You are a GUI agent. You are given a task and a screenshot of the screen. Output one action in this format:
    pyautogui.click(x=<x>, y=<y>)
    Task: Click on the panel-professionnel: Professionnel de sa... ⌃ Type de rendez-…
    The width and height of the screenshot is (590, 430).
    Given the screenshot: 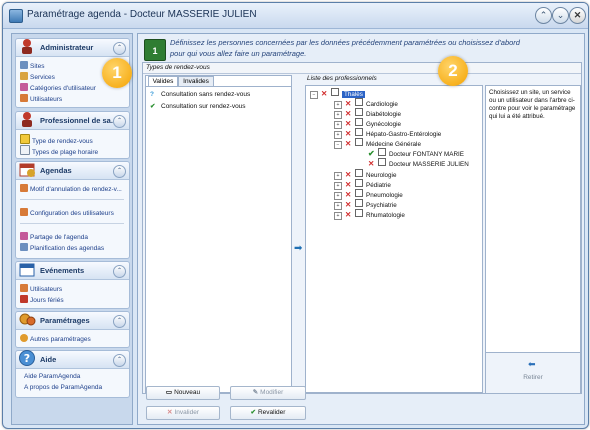 What is the action you would take?
    pyautogui.click(x=72, y=135)
    